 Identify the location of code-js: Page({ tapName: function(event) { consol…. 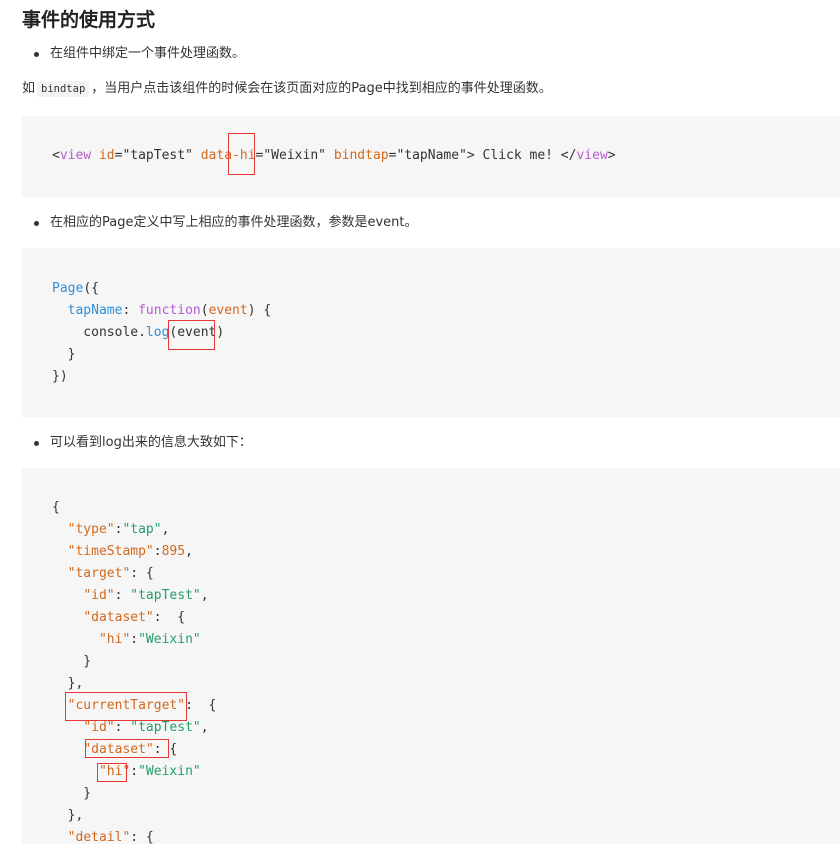
(161, 333).